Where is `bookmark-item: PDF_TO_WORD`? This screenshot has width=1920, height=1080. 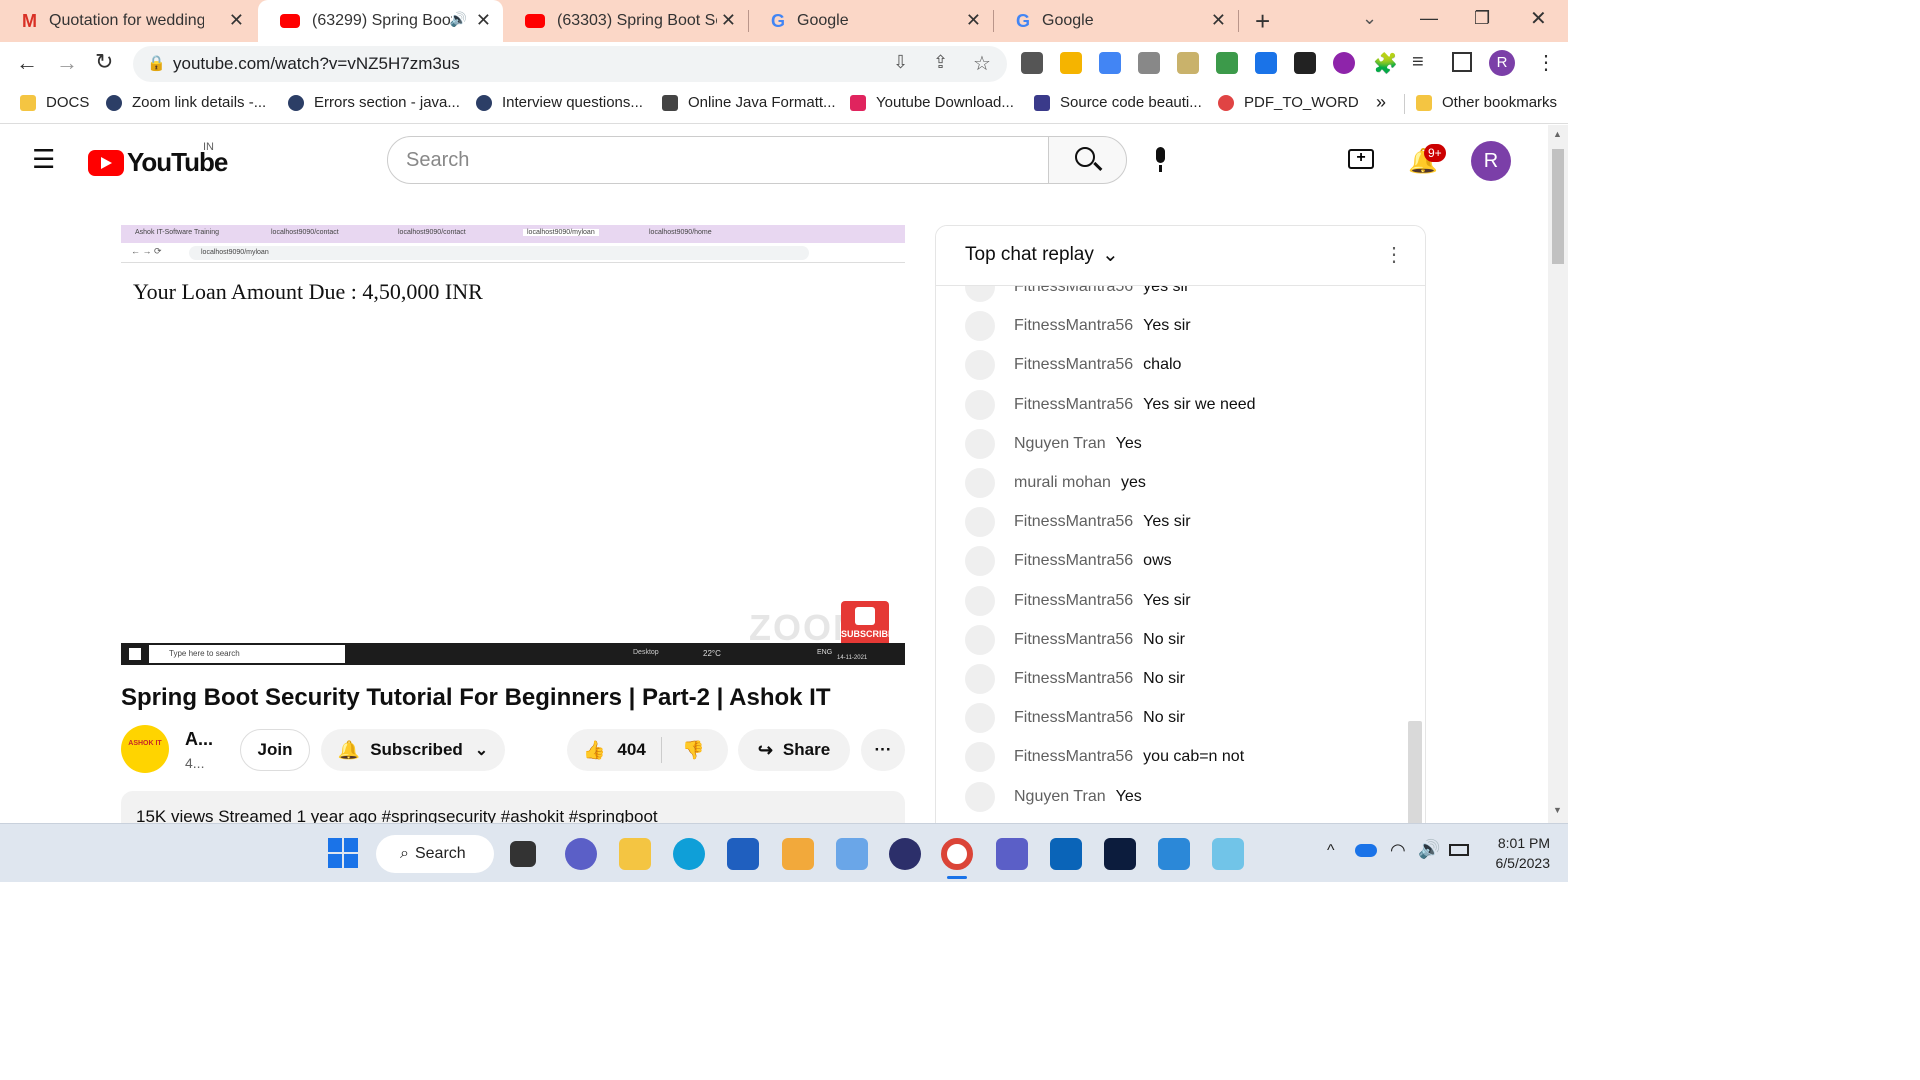 bookmark-item: PDF_TO_WORD is located at coordinates (1288, 102).